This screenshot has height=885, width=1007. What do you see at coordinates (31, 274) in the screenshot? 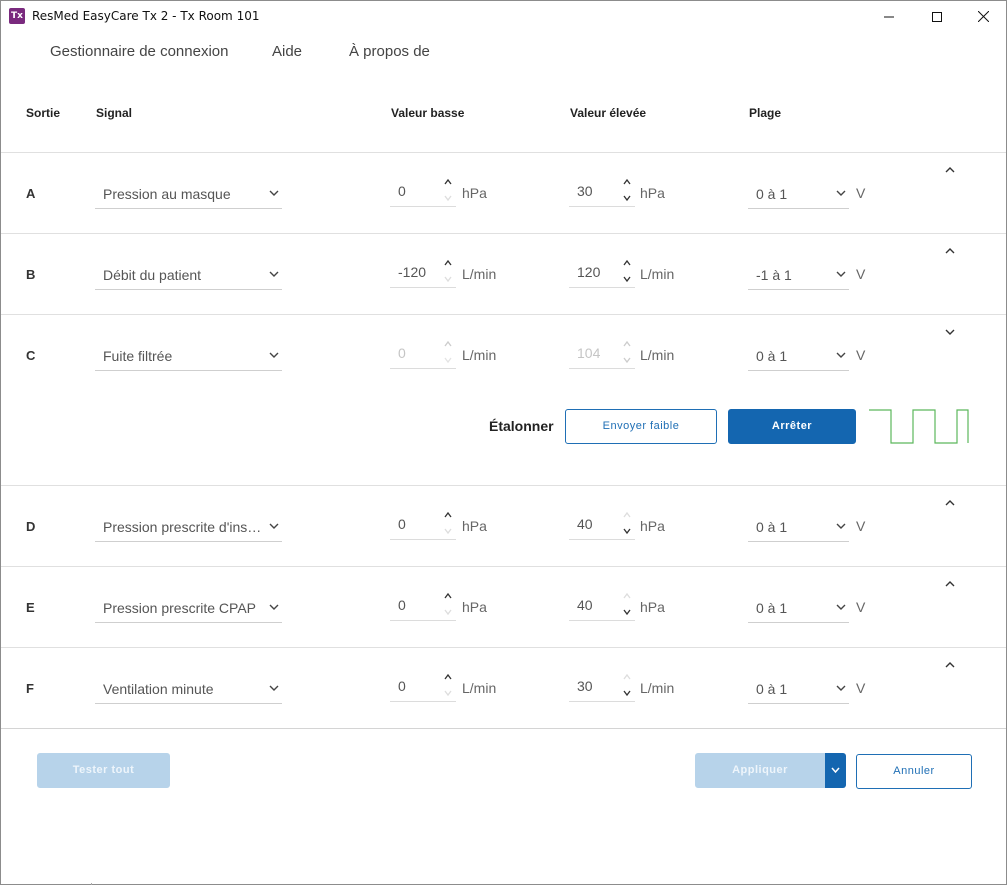
I see `row-letter: B` at bounding box center [31, 274].